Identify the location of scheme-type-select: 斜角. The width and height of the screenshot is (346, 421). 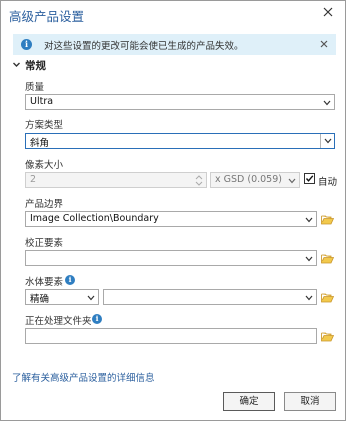
(180, 141).